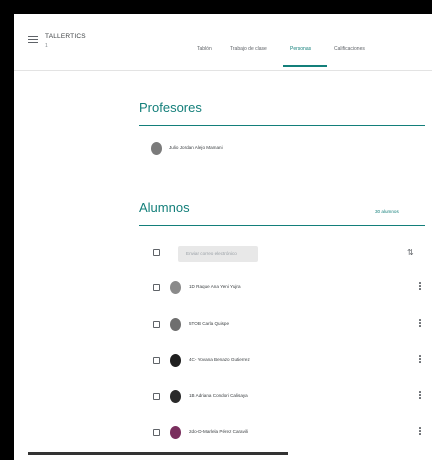 The width and height of the screenshot is (432, 460). What do you see at coordinates (164, 207) in the screenshot?
I see `students-heading: Alumnos` at bounding box center [164, 207].